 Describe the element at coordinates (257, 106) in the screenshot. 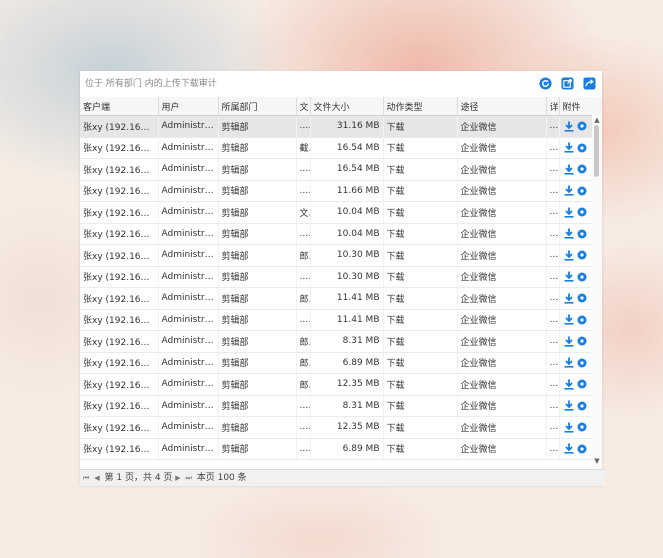

I see `col-header-department: 所属部门` at that location.